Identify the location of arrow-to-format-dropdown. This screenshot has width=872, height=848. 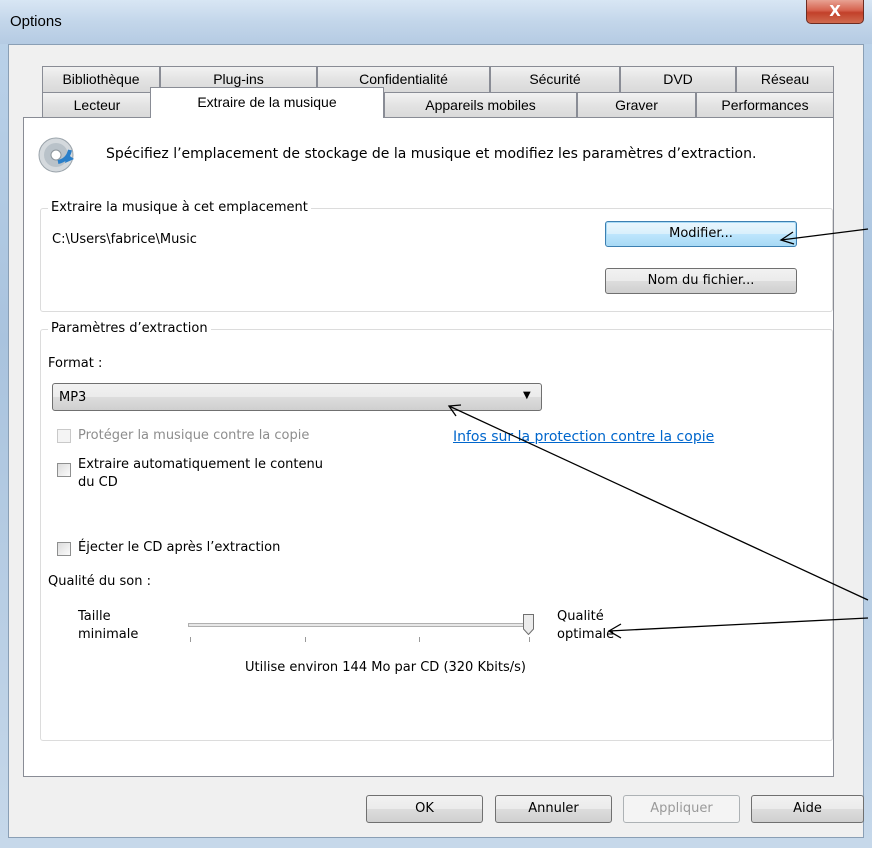
(658, 502).